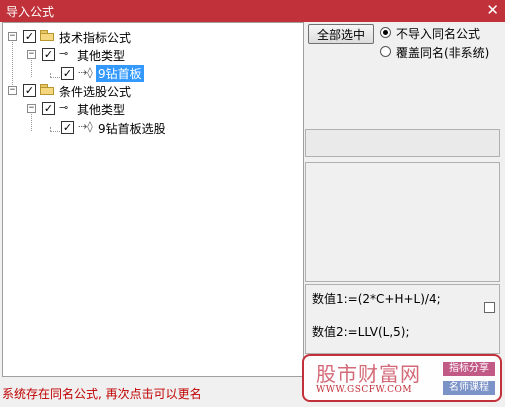  Describe the element at coordinates (120, 73) in the screenshot. I see `tree-node-label-selected: 9钻首板` at that location.